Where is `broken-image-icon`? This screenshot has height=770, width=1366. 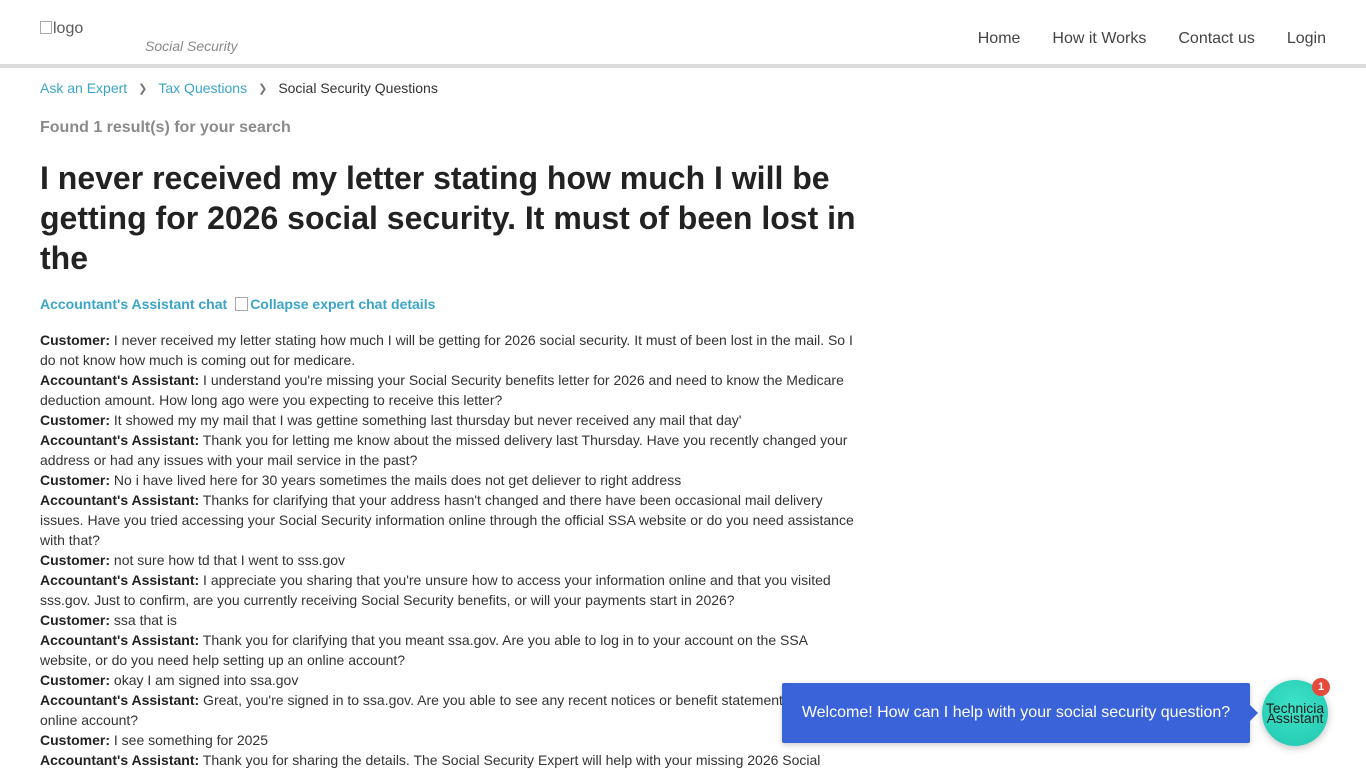 broken-image-icon is located at coordinates (46, 27).